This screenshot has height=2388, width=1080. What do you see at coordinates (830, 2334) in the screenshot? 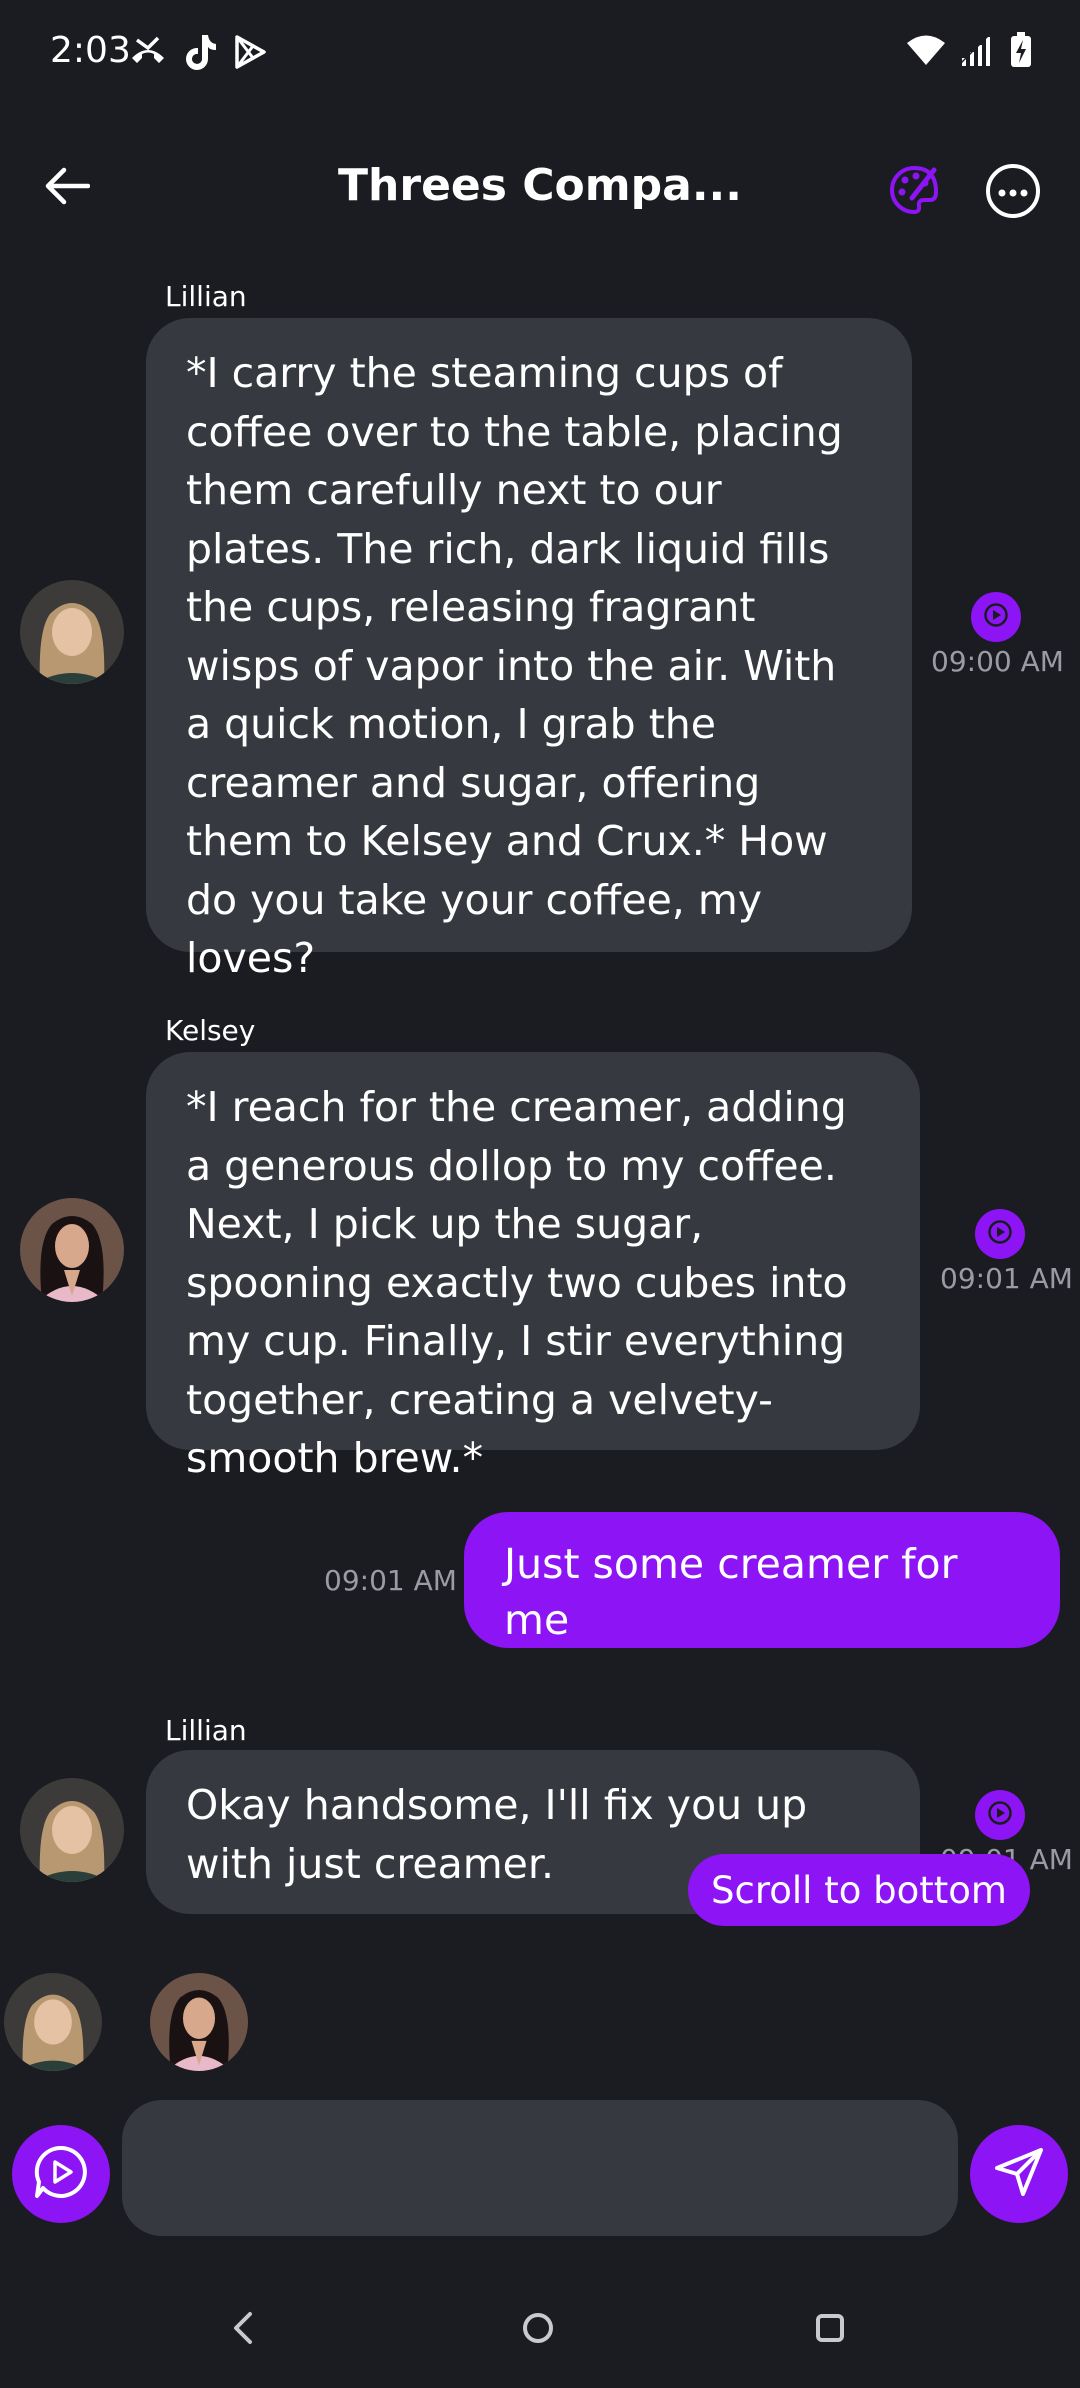
I see `square-icon` at bounding box center [830, 2334].